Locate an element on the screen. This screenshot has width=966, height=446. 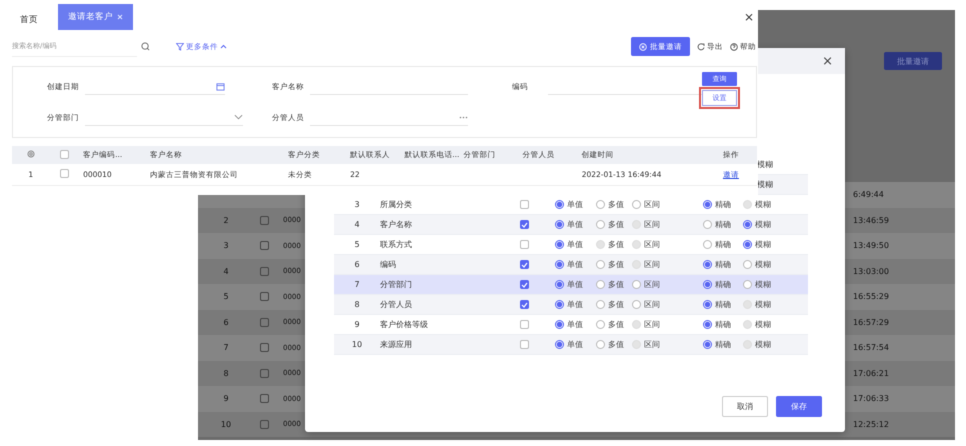
table-cell: 13:46:59 is located at coordinates (871, 220).